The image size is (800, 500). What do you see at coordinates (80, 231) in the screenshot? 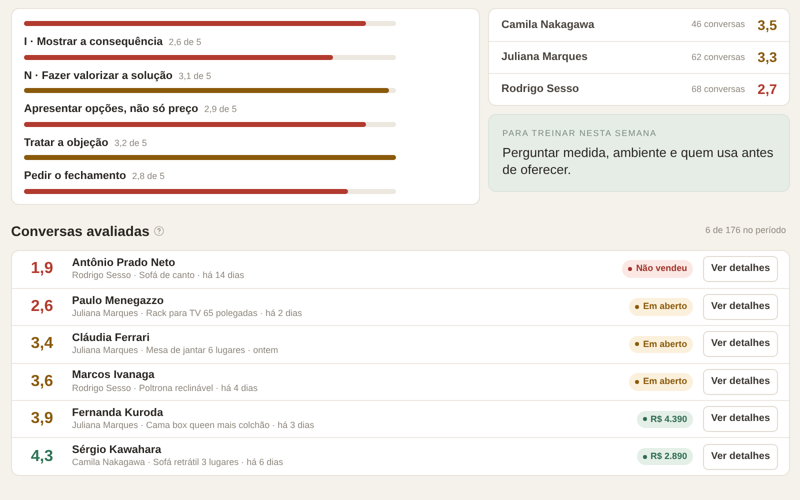
I see `section-title: Conversas avaliadas` at bounding box center [80, 231].